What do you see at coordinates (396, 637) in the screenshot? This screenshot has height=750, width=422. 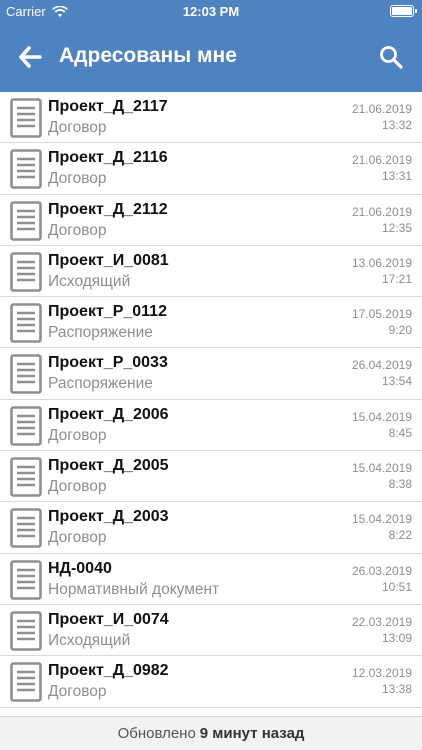 I see `item-time: 13:09` at bounding box center [396, 637].